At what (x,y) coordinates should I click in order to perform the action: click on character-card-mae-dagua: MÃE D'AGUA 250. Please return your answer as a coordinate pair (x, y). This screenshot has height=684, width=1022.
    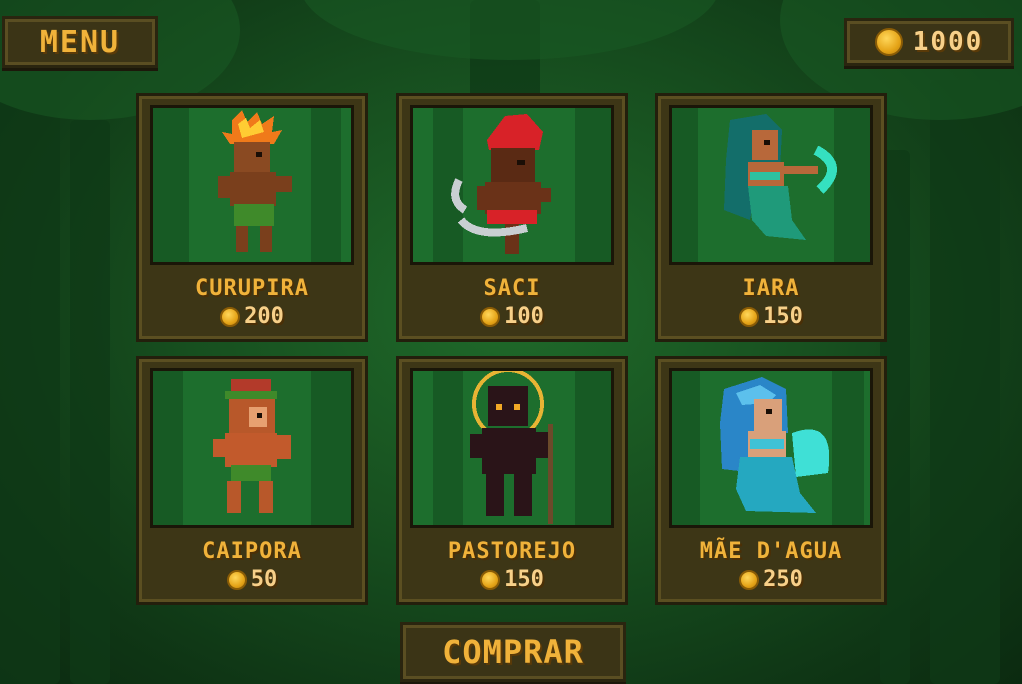
    Looking at the image, I should click on (771, 480).